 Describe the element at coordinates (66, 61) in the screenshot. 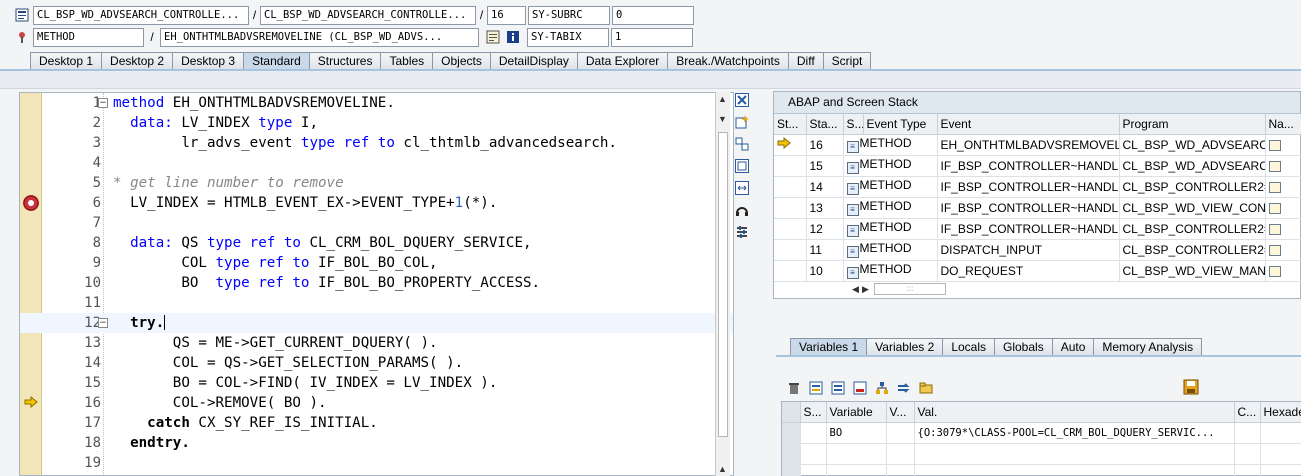

I see `tab-desktop-1: Desktop 1` at that location.